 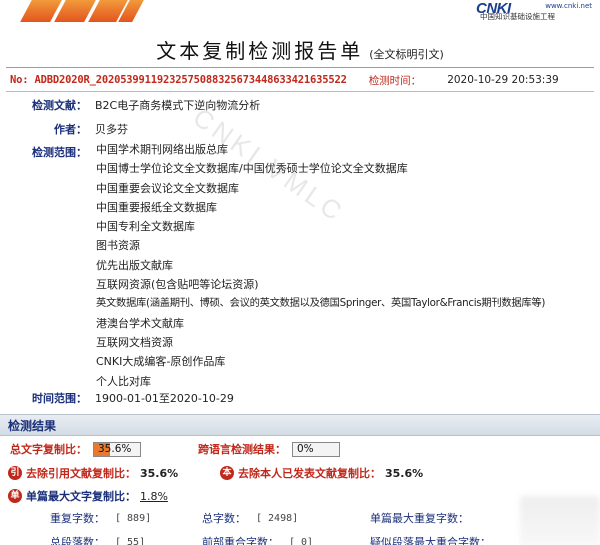 What do you see at coordinates (15, 473) in the screenshot?
I see `cite-badge-icon: 引` at bounding box center [15, 473].